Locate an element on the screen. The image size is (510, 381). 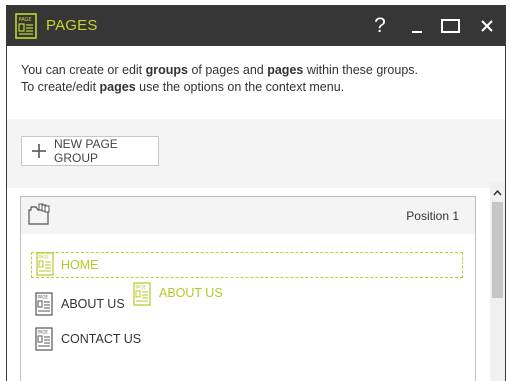
new-page-group-label: NEW PAGE GROUP is located at coordinates (86, 151).